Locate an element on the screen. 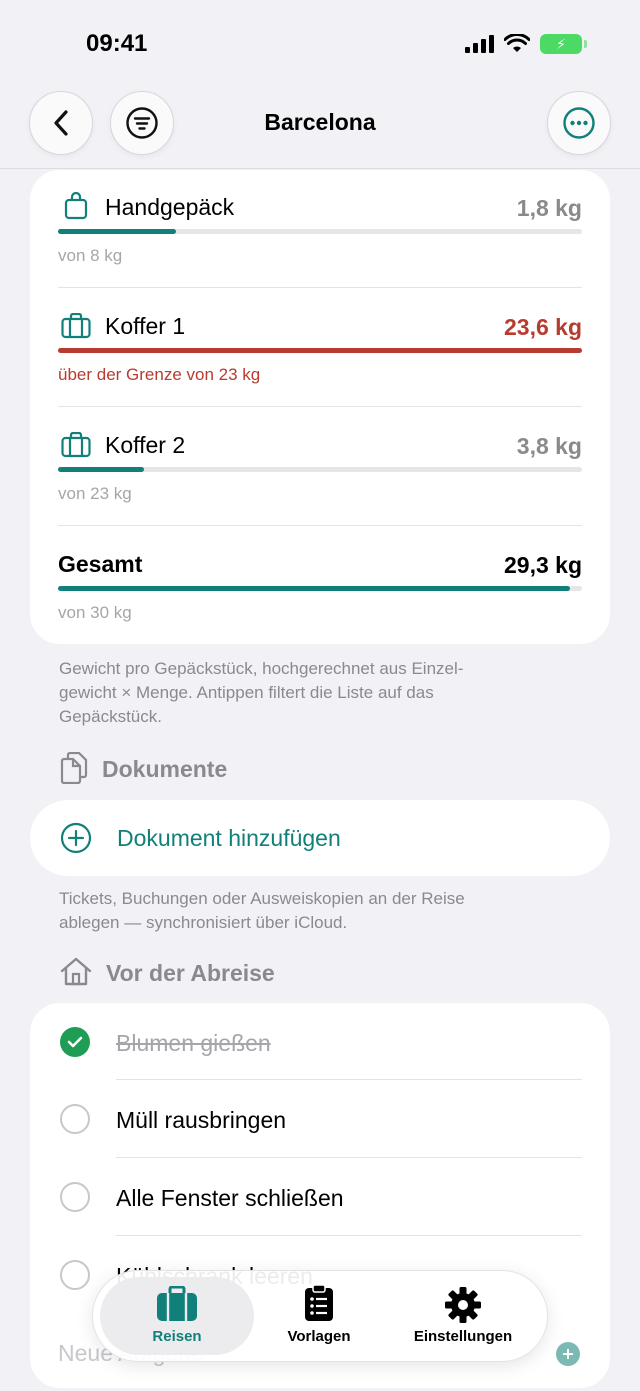 The height and width of the screenshot is (1391, 640). total-label: Gesamt is located at coordinates (100, 564).